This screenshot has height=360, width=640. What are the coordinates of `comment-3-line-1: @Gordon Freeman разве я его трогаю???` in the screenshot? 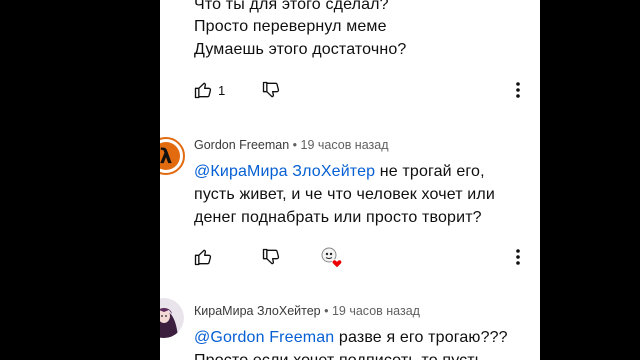 It's located at (351, 338).